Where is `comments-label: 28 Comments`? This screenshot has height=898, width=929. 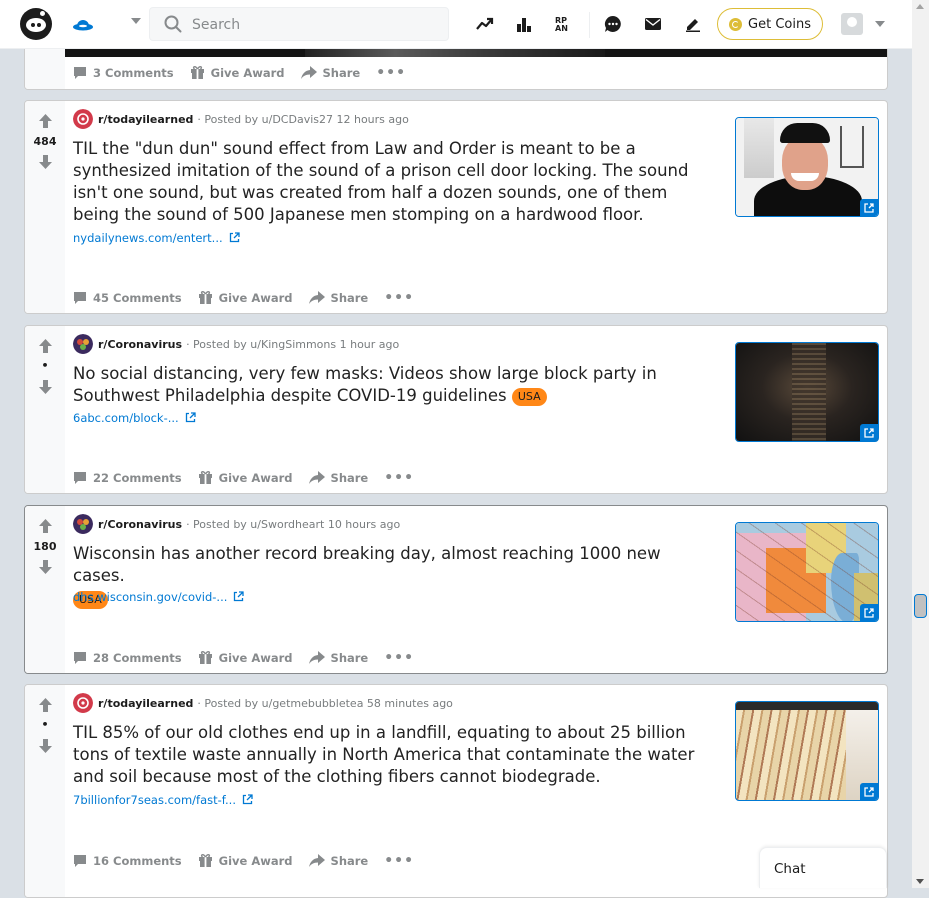
comments-label: 28 Comments is located at coordinates (137, 657).